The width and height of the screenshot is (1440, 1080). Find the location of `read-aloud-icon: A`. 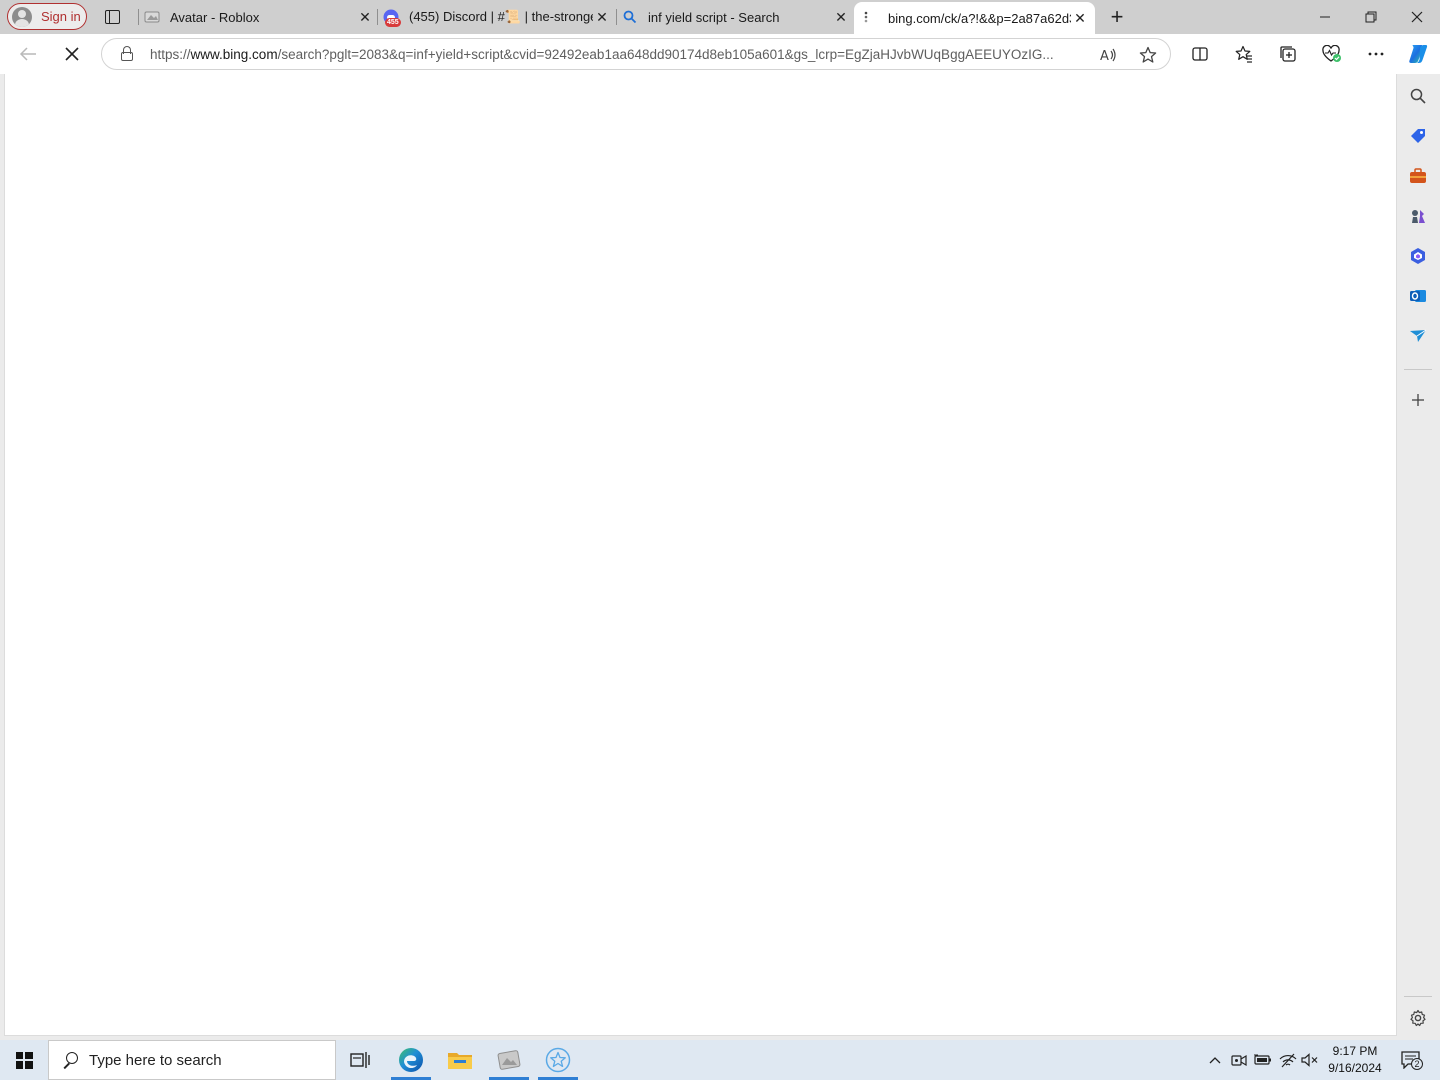

read-aloud-icon: A is located at coordinates (1108, 55).